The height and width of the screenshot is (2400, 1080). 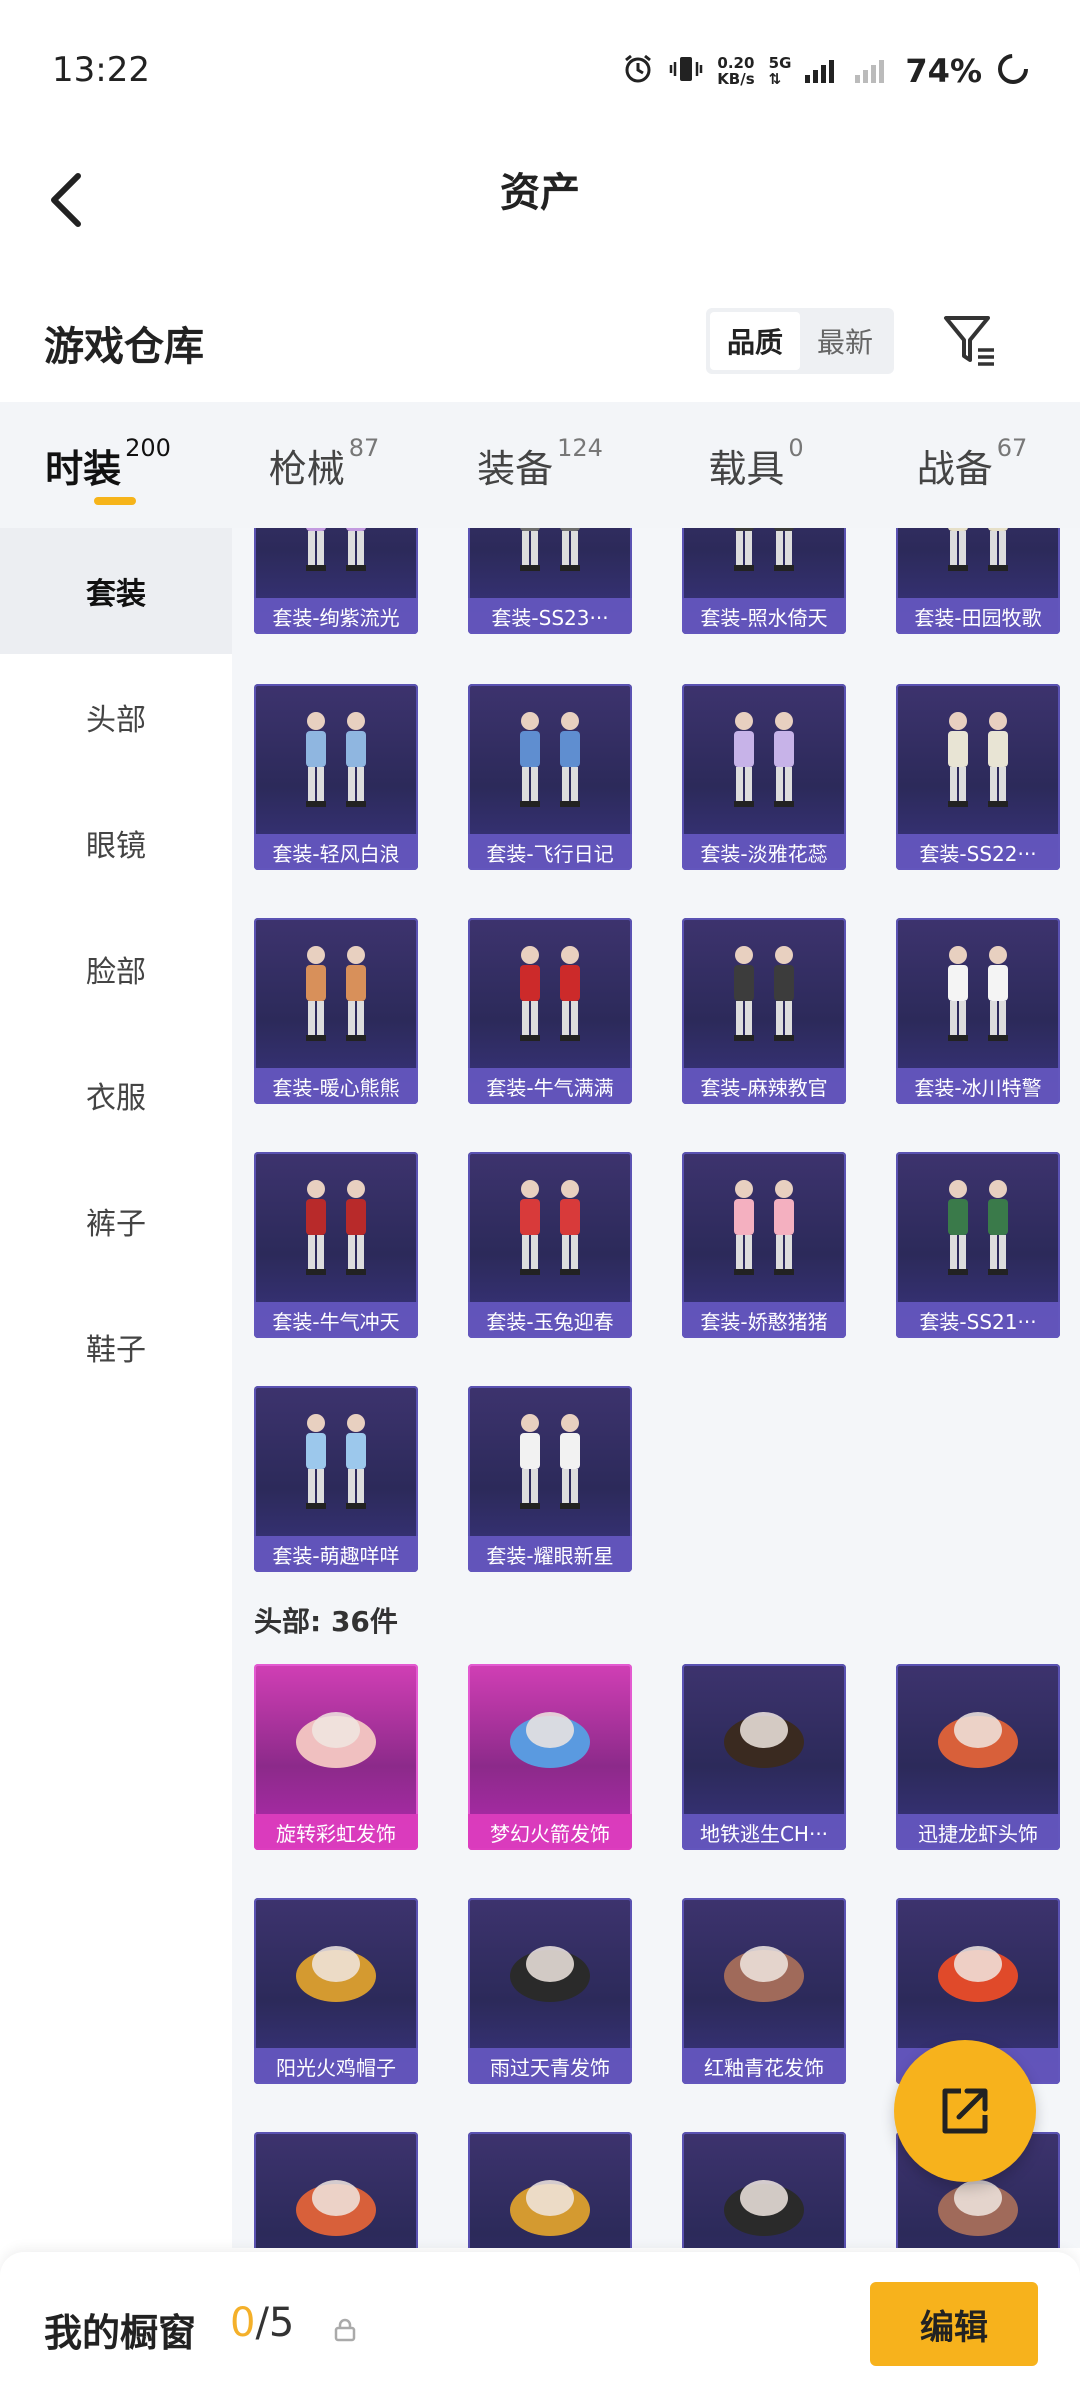 I want to click on suit-card: 套装-田园牧歌, so click(x=978, y=581).